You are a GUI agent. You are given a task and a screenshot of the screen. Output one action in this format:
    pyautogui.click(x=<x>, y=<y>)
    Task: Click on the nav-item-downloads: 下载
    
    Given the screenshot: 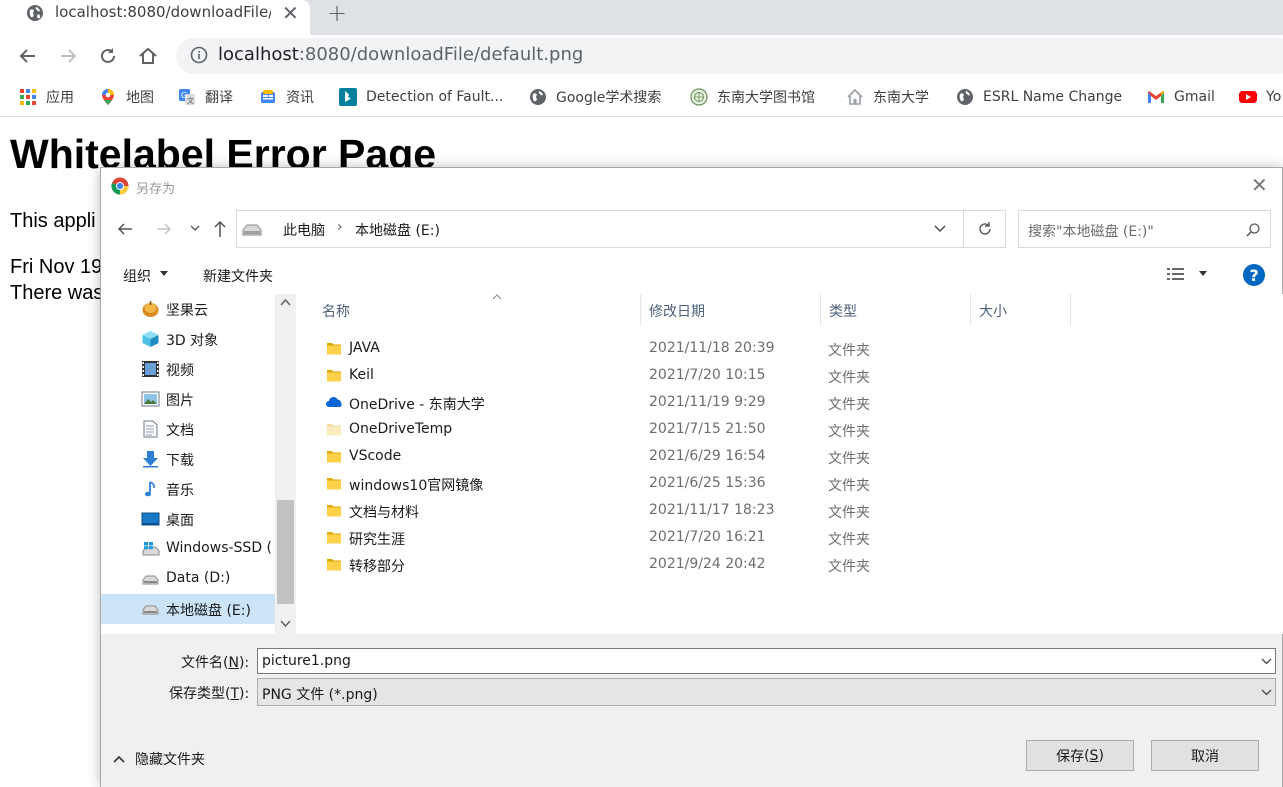 What is the action you would take?
    pyautogui.click(x=188, y=459)
    